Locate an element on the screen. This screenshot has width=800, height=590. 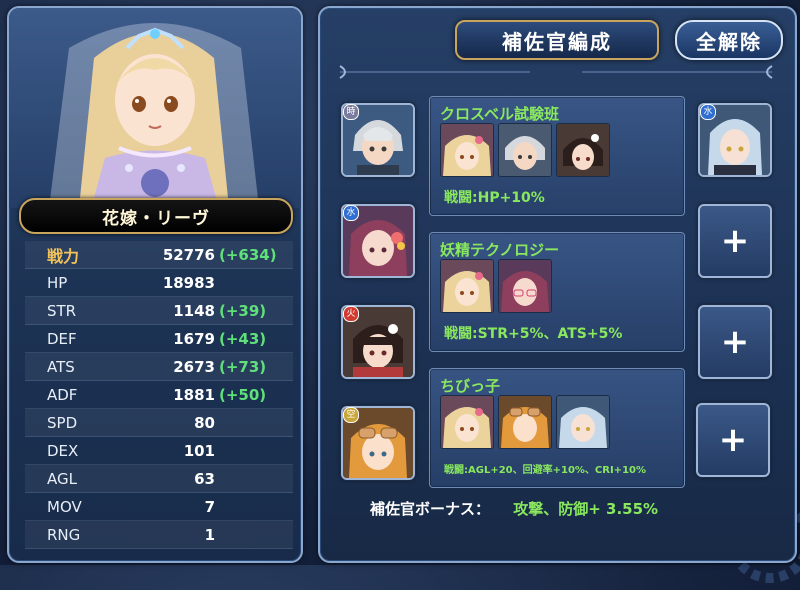
synergy-group-3: ちびっ子 戦闘:AGL+20、回避率+10%、CRI+10% is located at coordinates (557, 428).